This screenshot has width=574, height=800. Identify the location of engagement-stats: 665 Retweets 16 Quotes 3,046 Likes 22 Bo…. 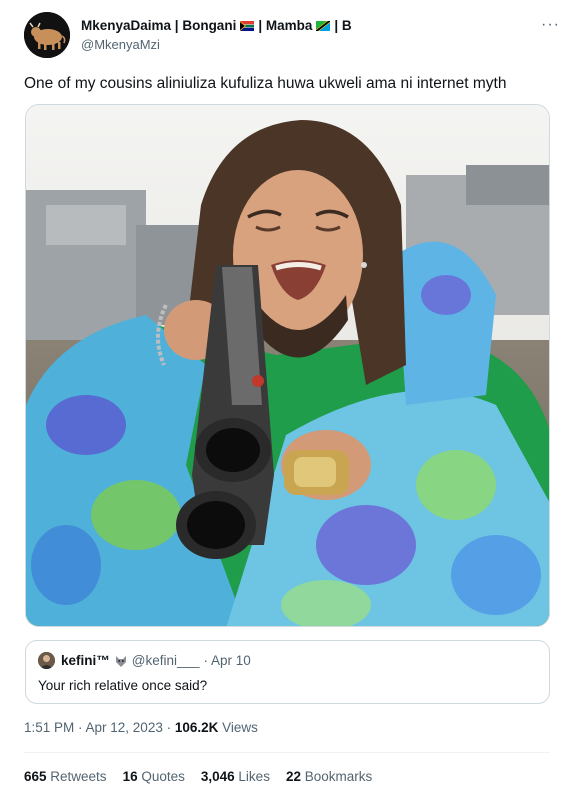
(198, 776).